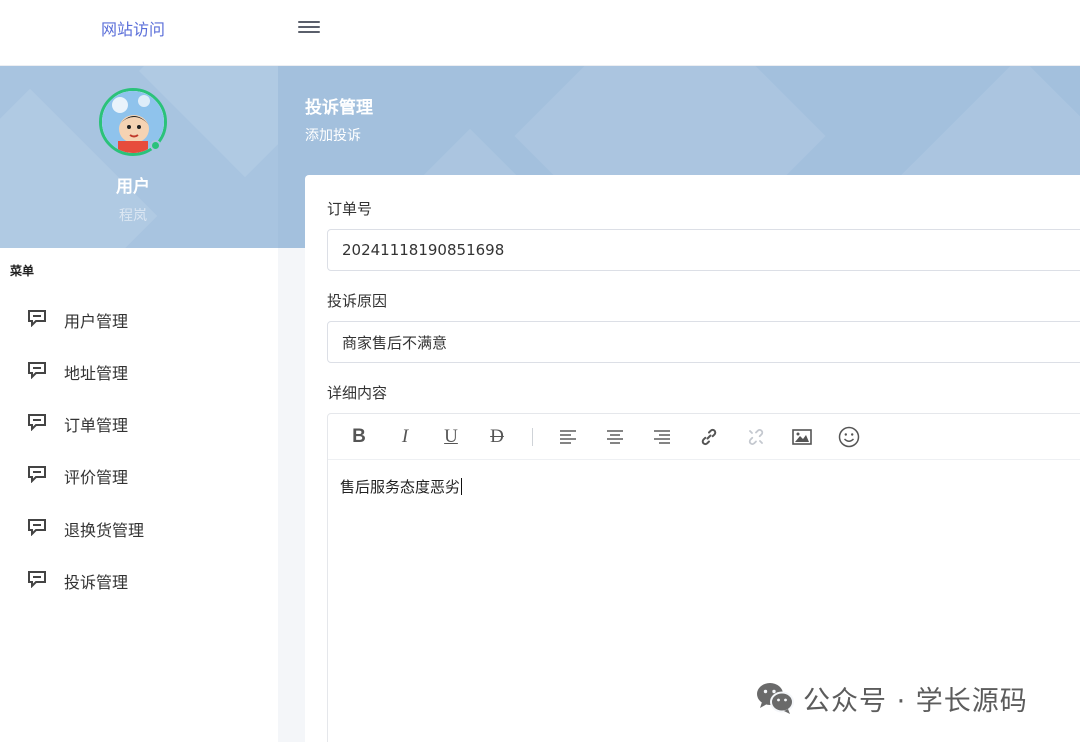 This screenshot has width=1080, height=742. What do you see at coordinates (339, 108) in the screenshot?
I see `page-title: 投诉管理` at bounding box center [339, 108].